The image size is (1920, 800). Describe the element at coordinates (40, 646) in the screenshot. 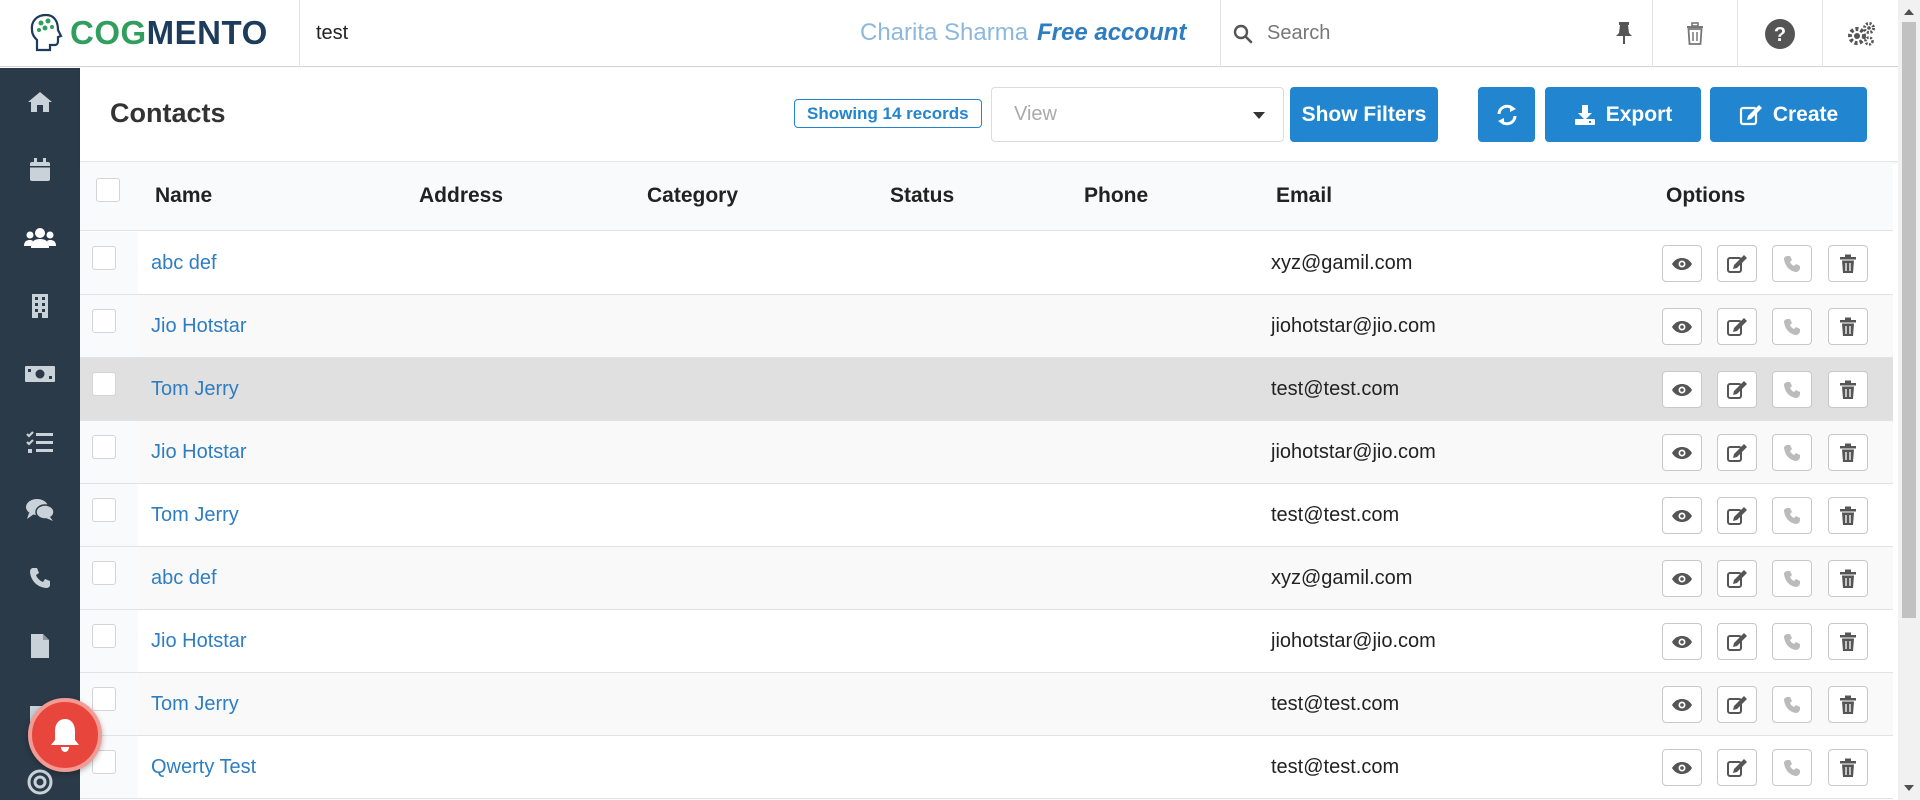

I see `sidebar-item-documents` at that location.